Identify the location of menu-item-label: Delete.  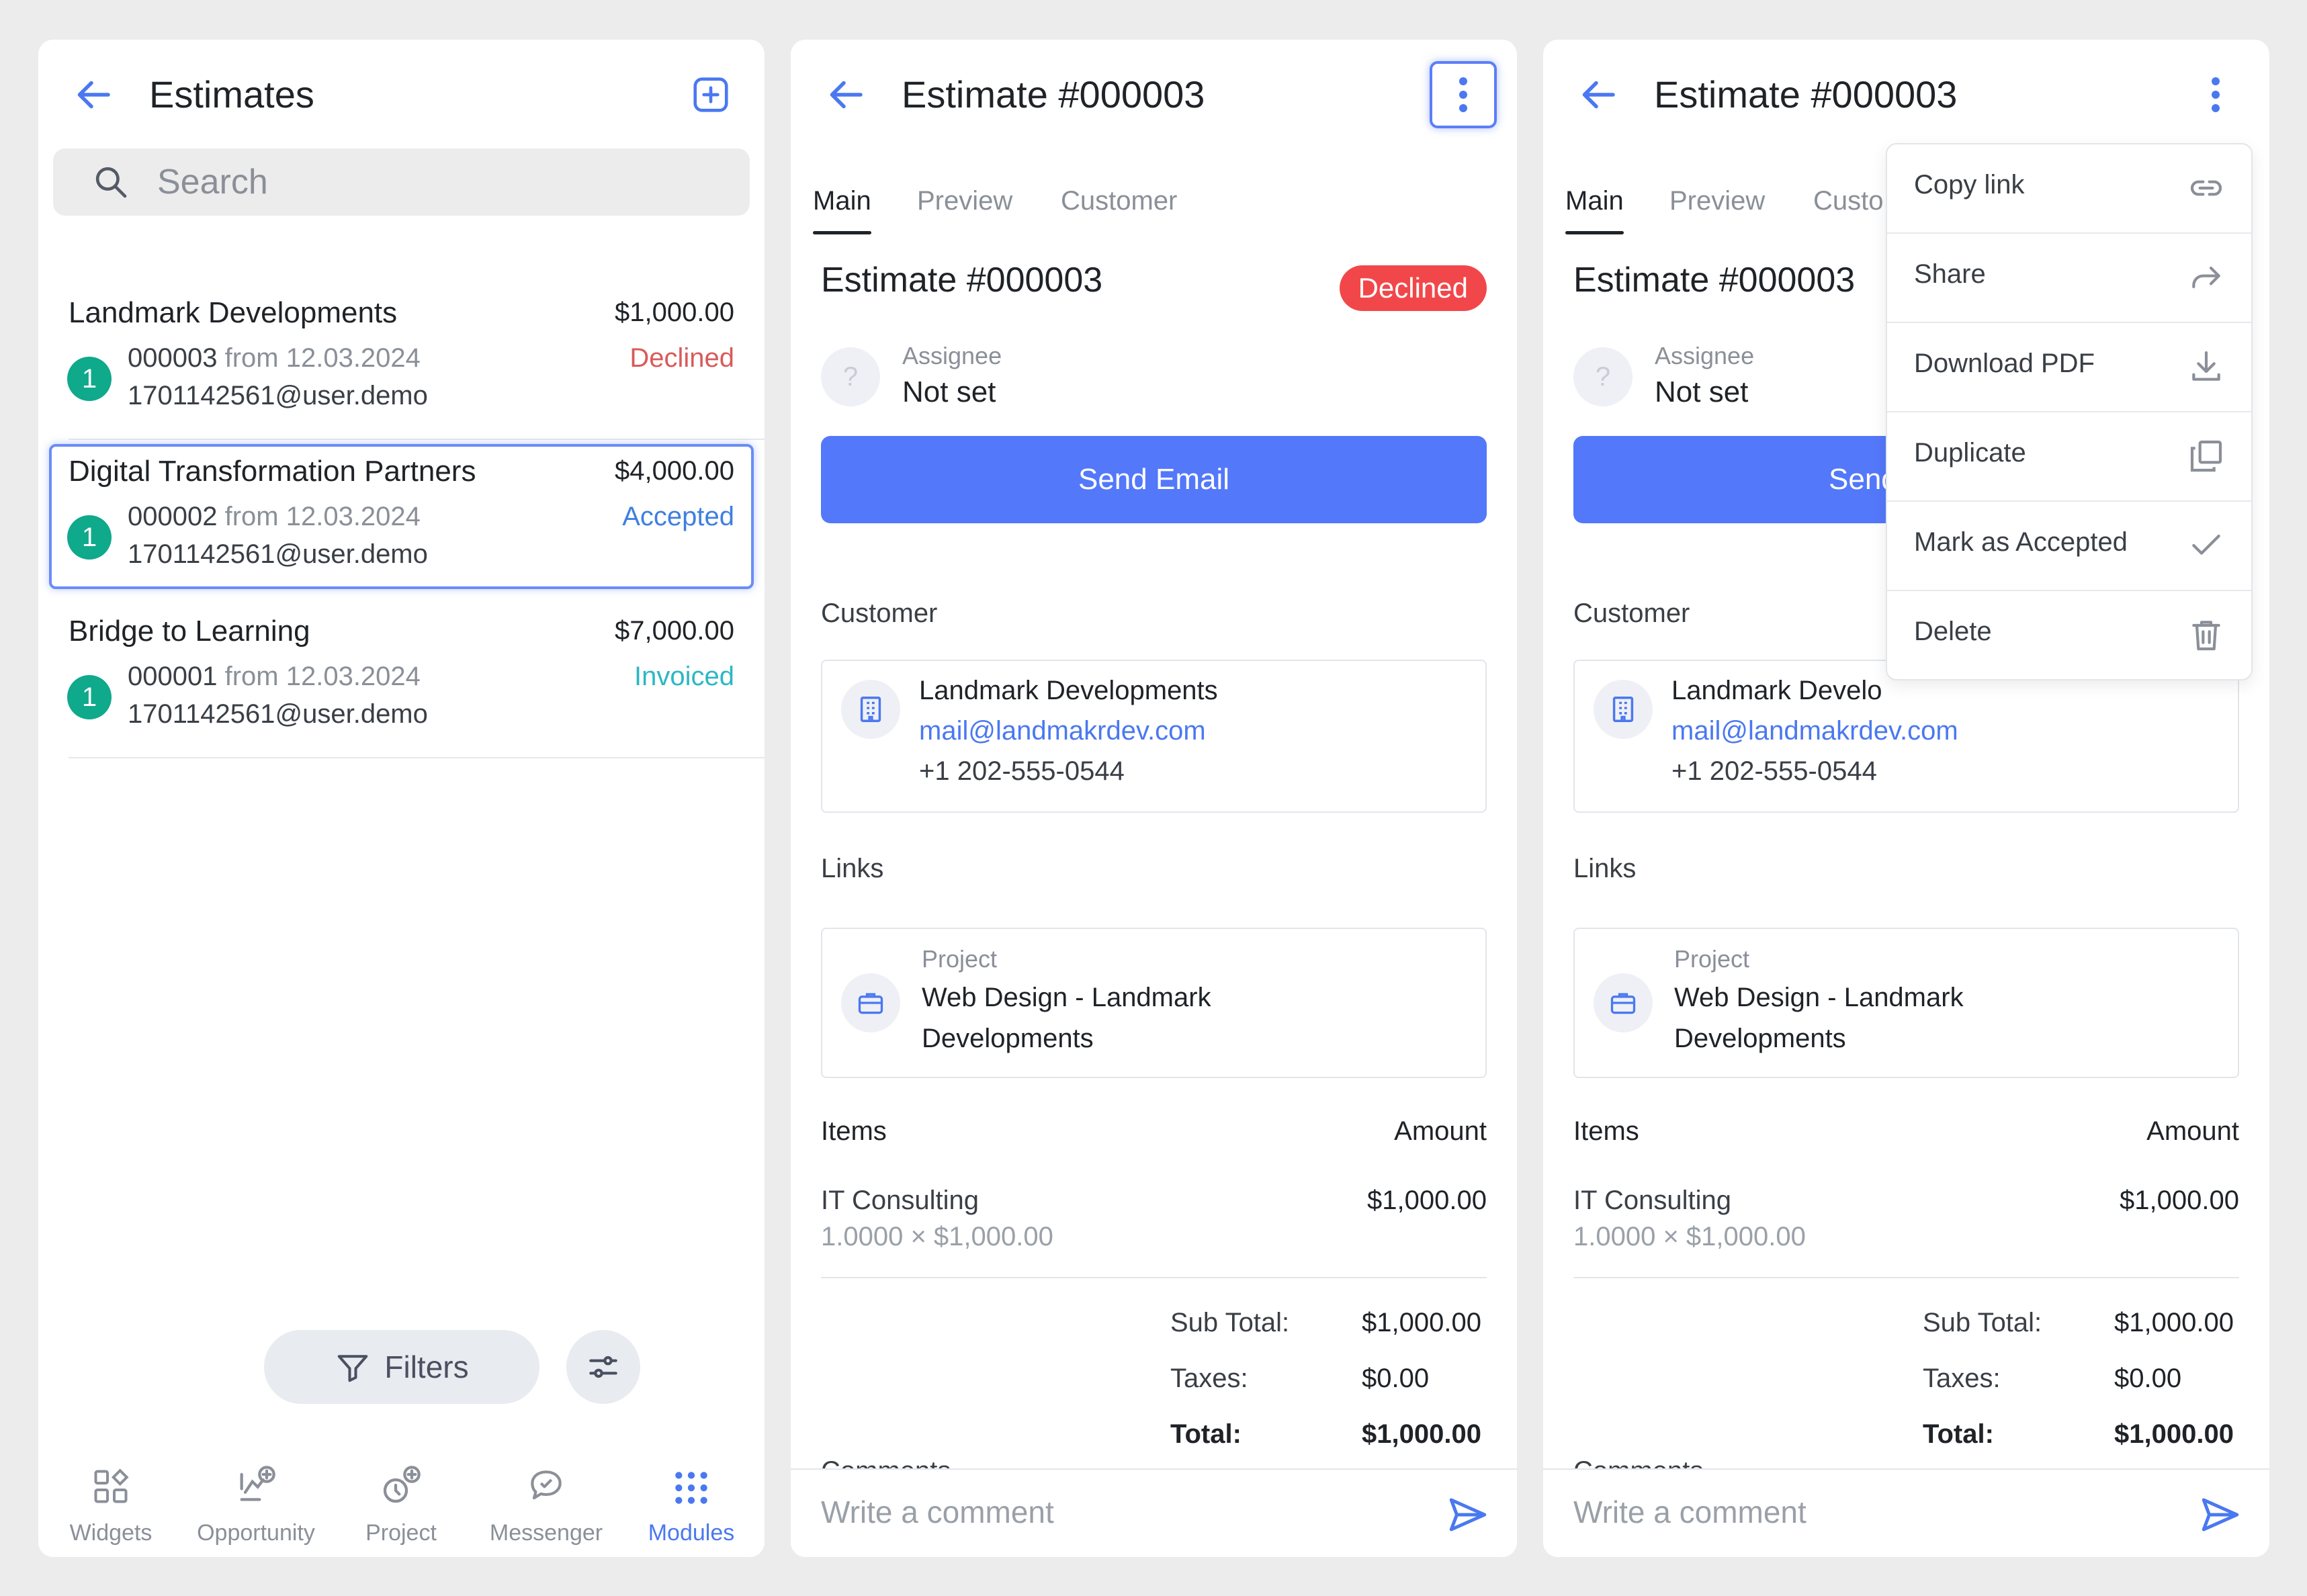
(1953, 631).